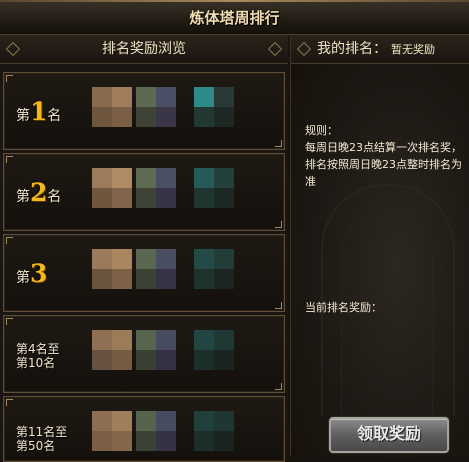  I want to click on rank-row-4-10: 第4名至 第10名, so click(144, 354).